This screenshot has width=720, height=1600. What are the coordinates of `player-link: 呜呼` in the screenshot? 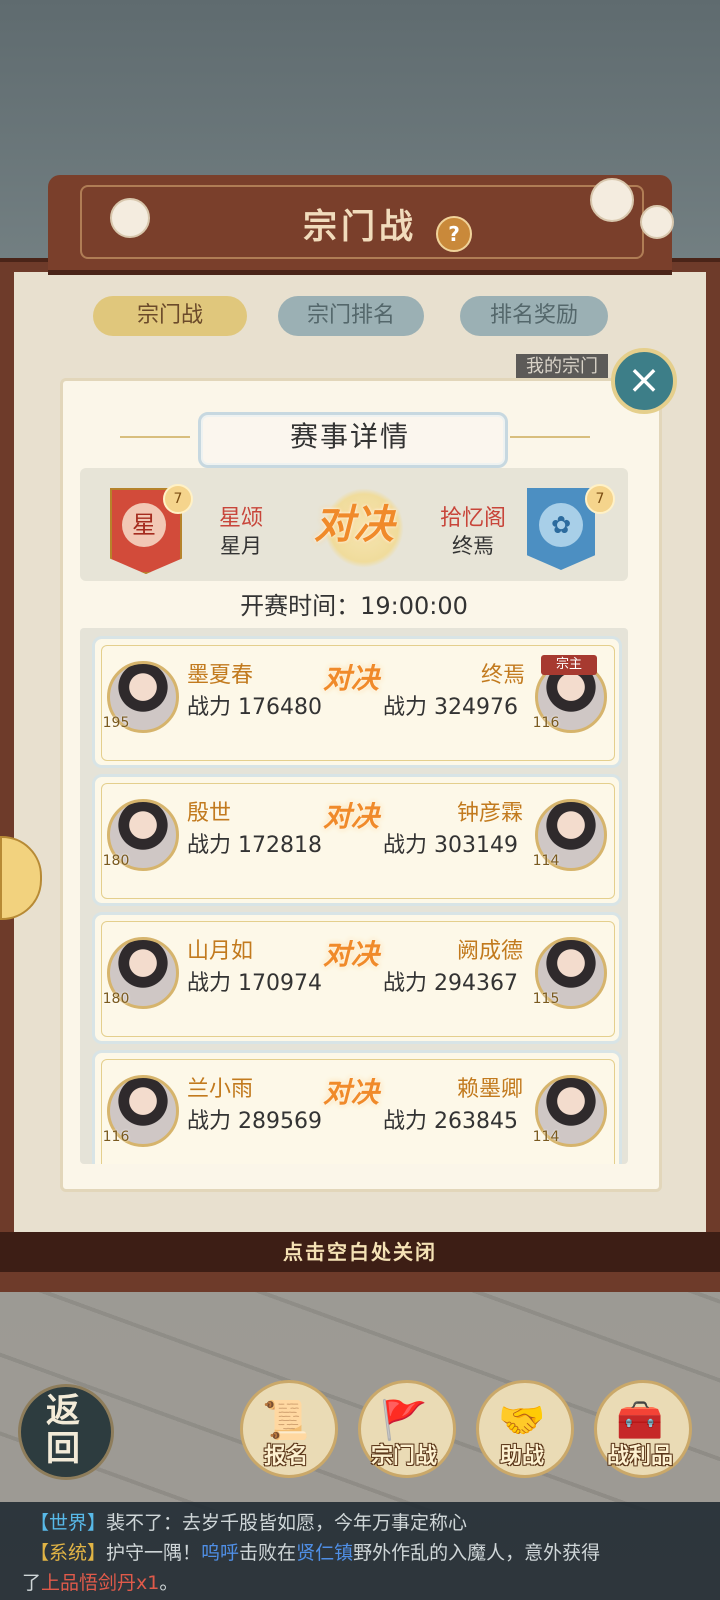 It's located at (220, 1553).